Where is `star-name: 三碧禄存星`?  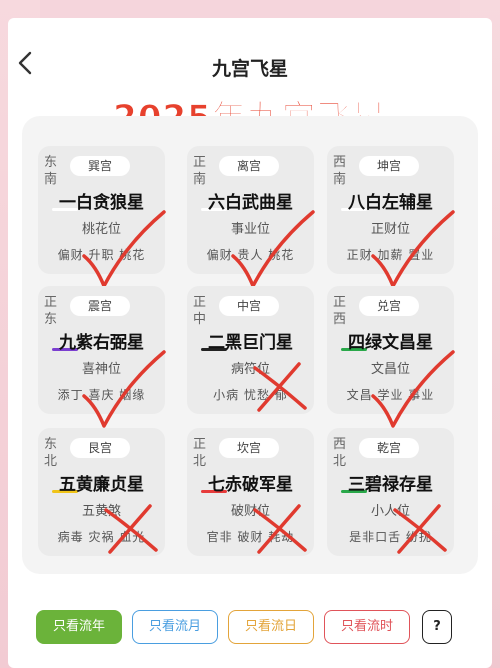
star-name: 三碧禄存星 is located at coordinates (390, 485).